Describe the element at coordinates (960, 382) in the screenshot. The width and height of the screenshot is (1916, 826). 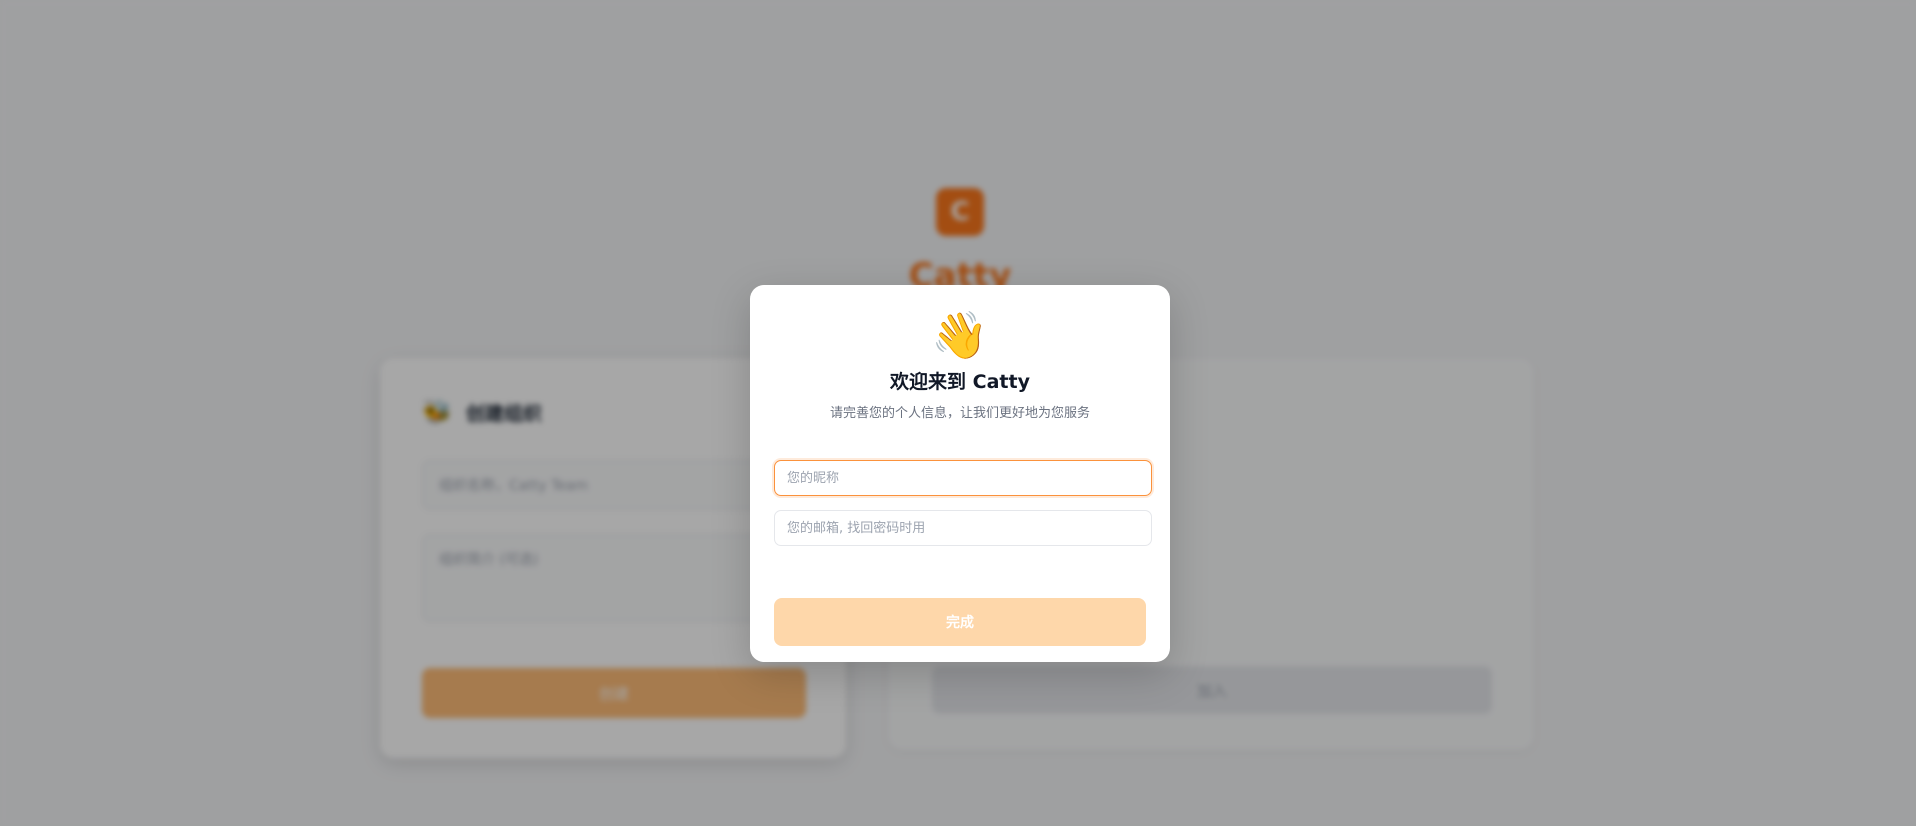
I see `modal-title: 欢迎来到 Catty` at that location.